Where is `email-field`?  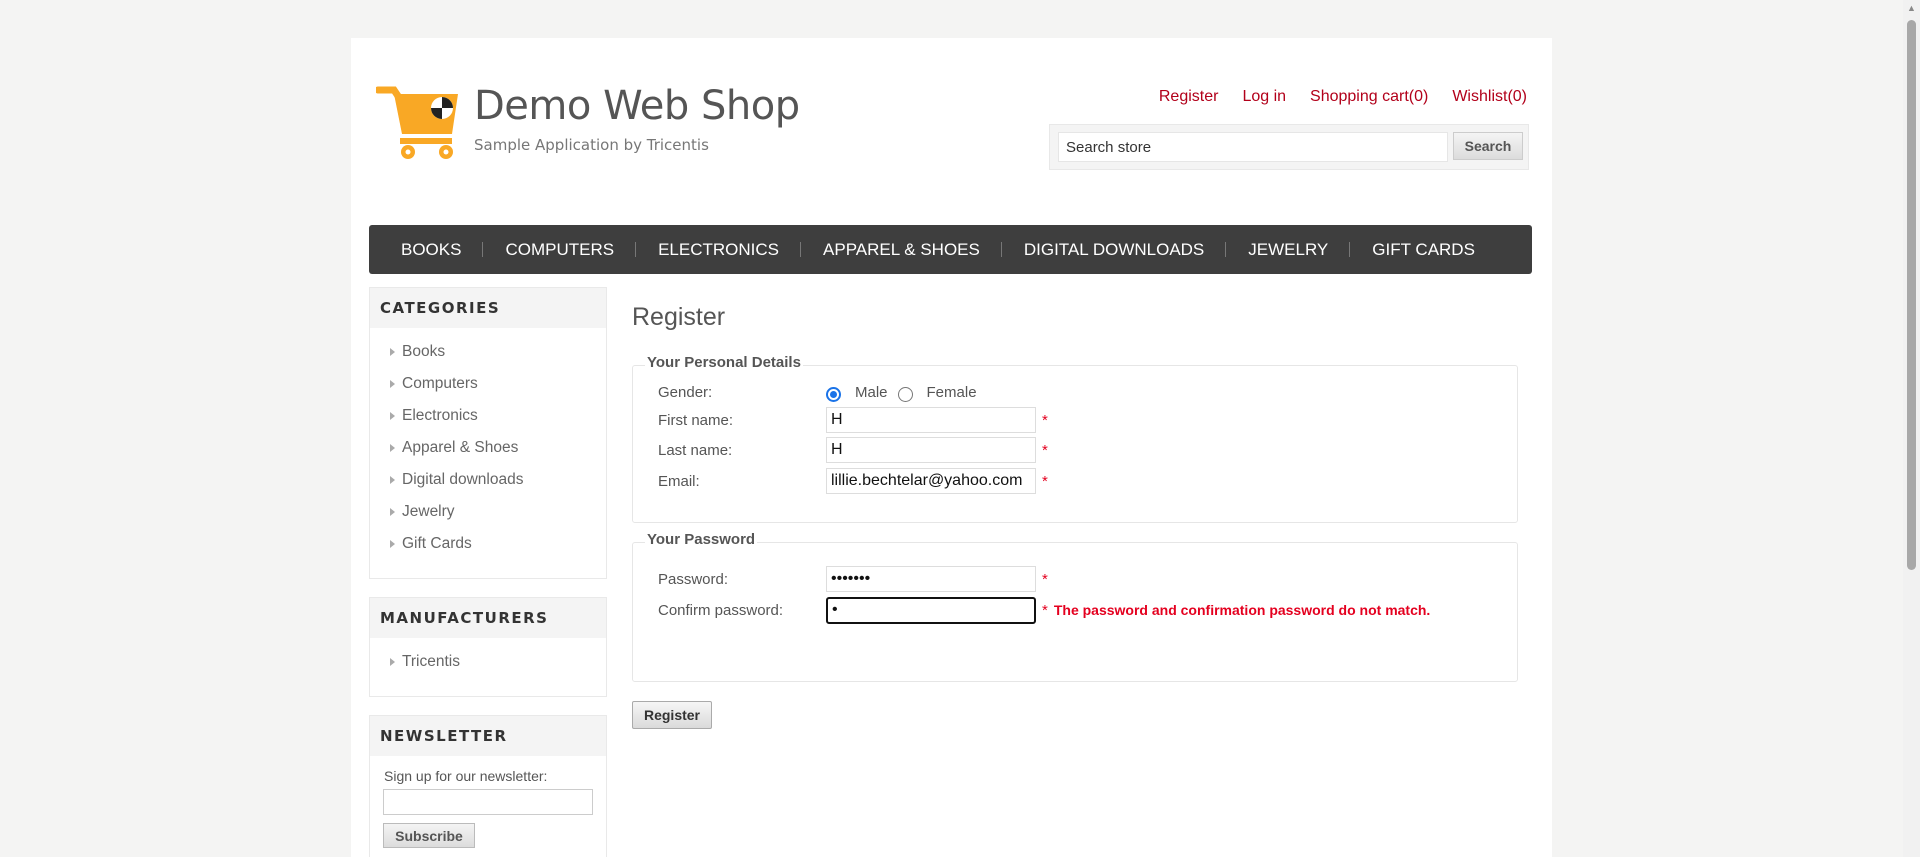 email-field is located at coordinates (931, 481).